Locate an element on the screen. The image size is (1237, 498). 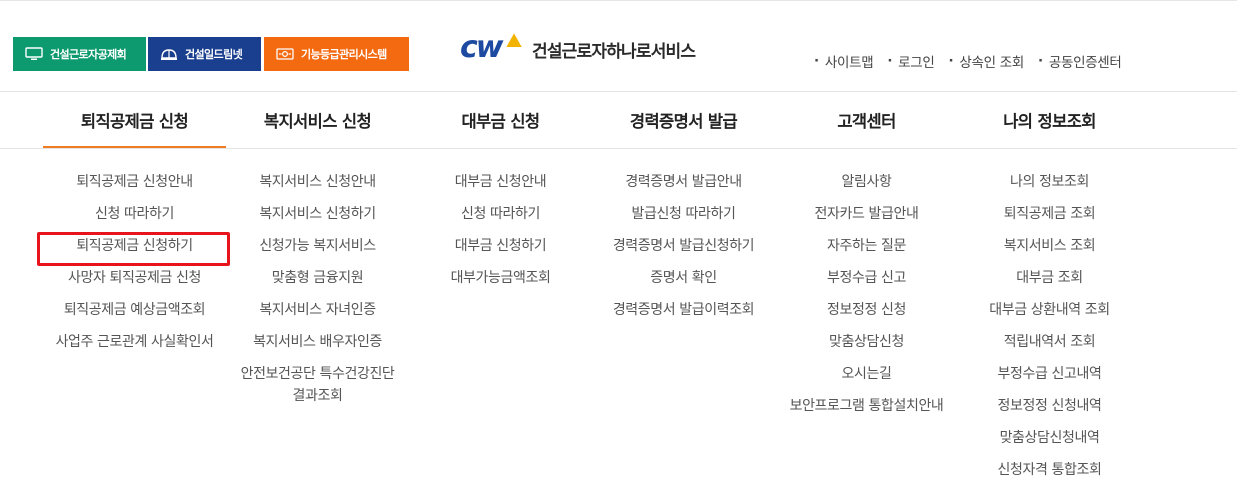
gnb-support: 고객센터 is located at coordinates (866, 120).